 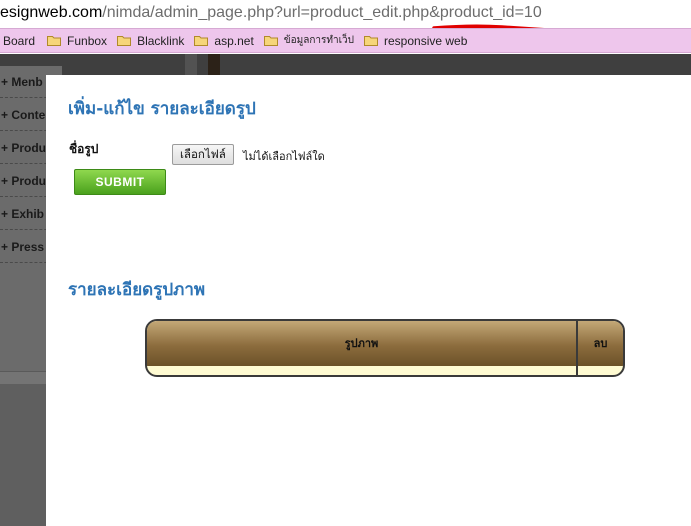 I want to click on url-host: esignweb.com, so click(x=51, y=12).